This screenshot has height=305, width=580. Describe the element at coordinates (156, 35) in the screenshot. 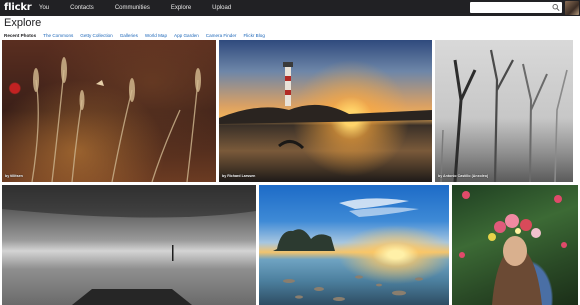

I see `subnav-world-map: World Map` at that location.